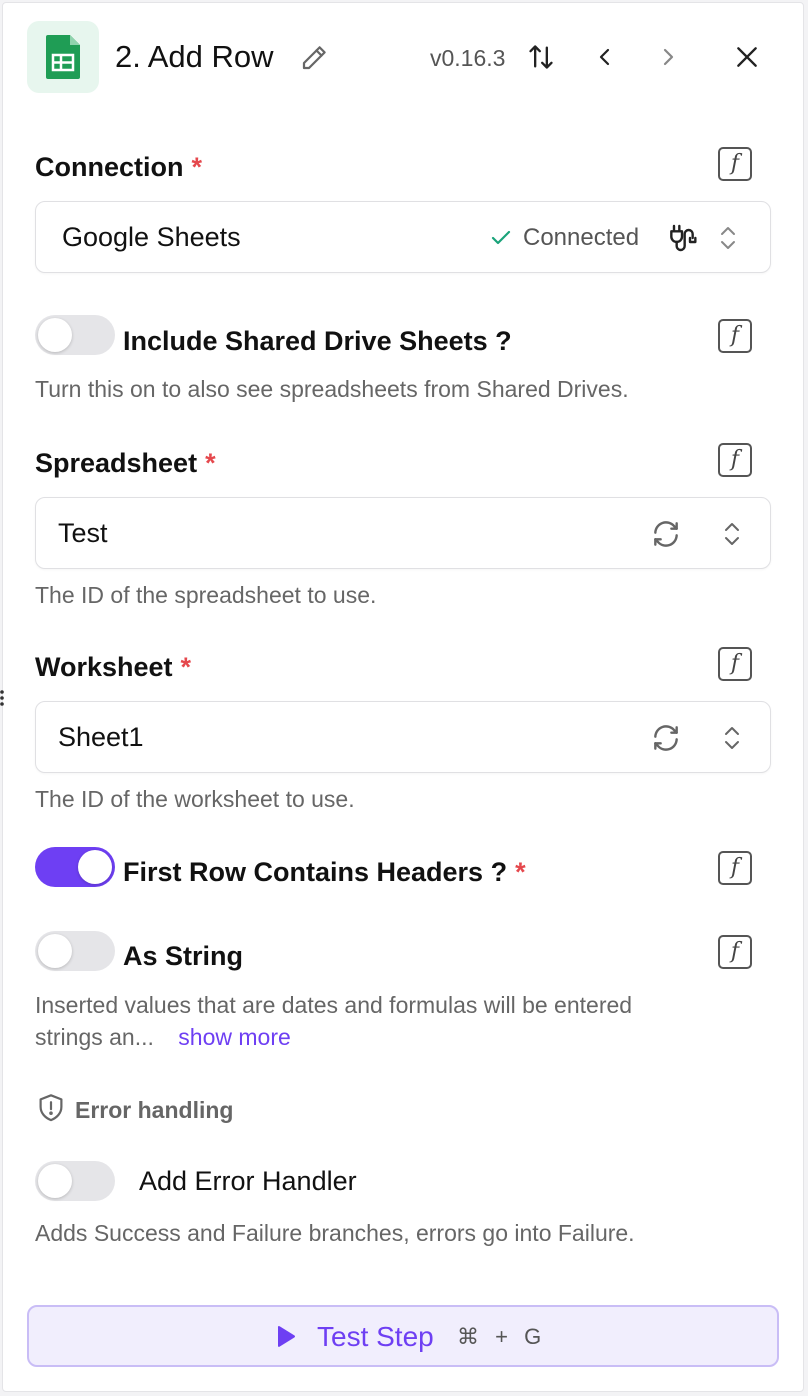  I want to click on shared-drive-label: Include Shared Drive Sheets ?, so click(317, 341).